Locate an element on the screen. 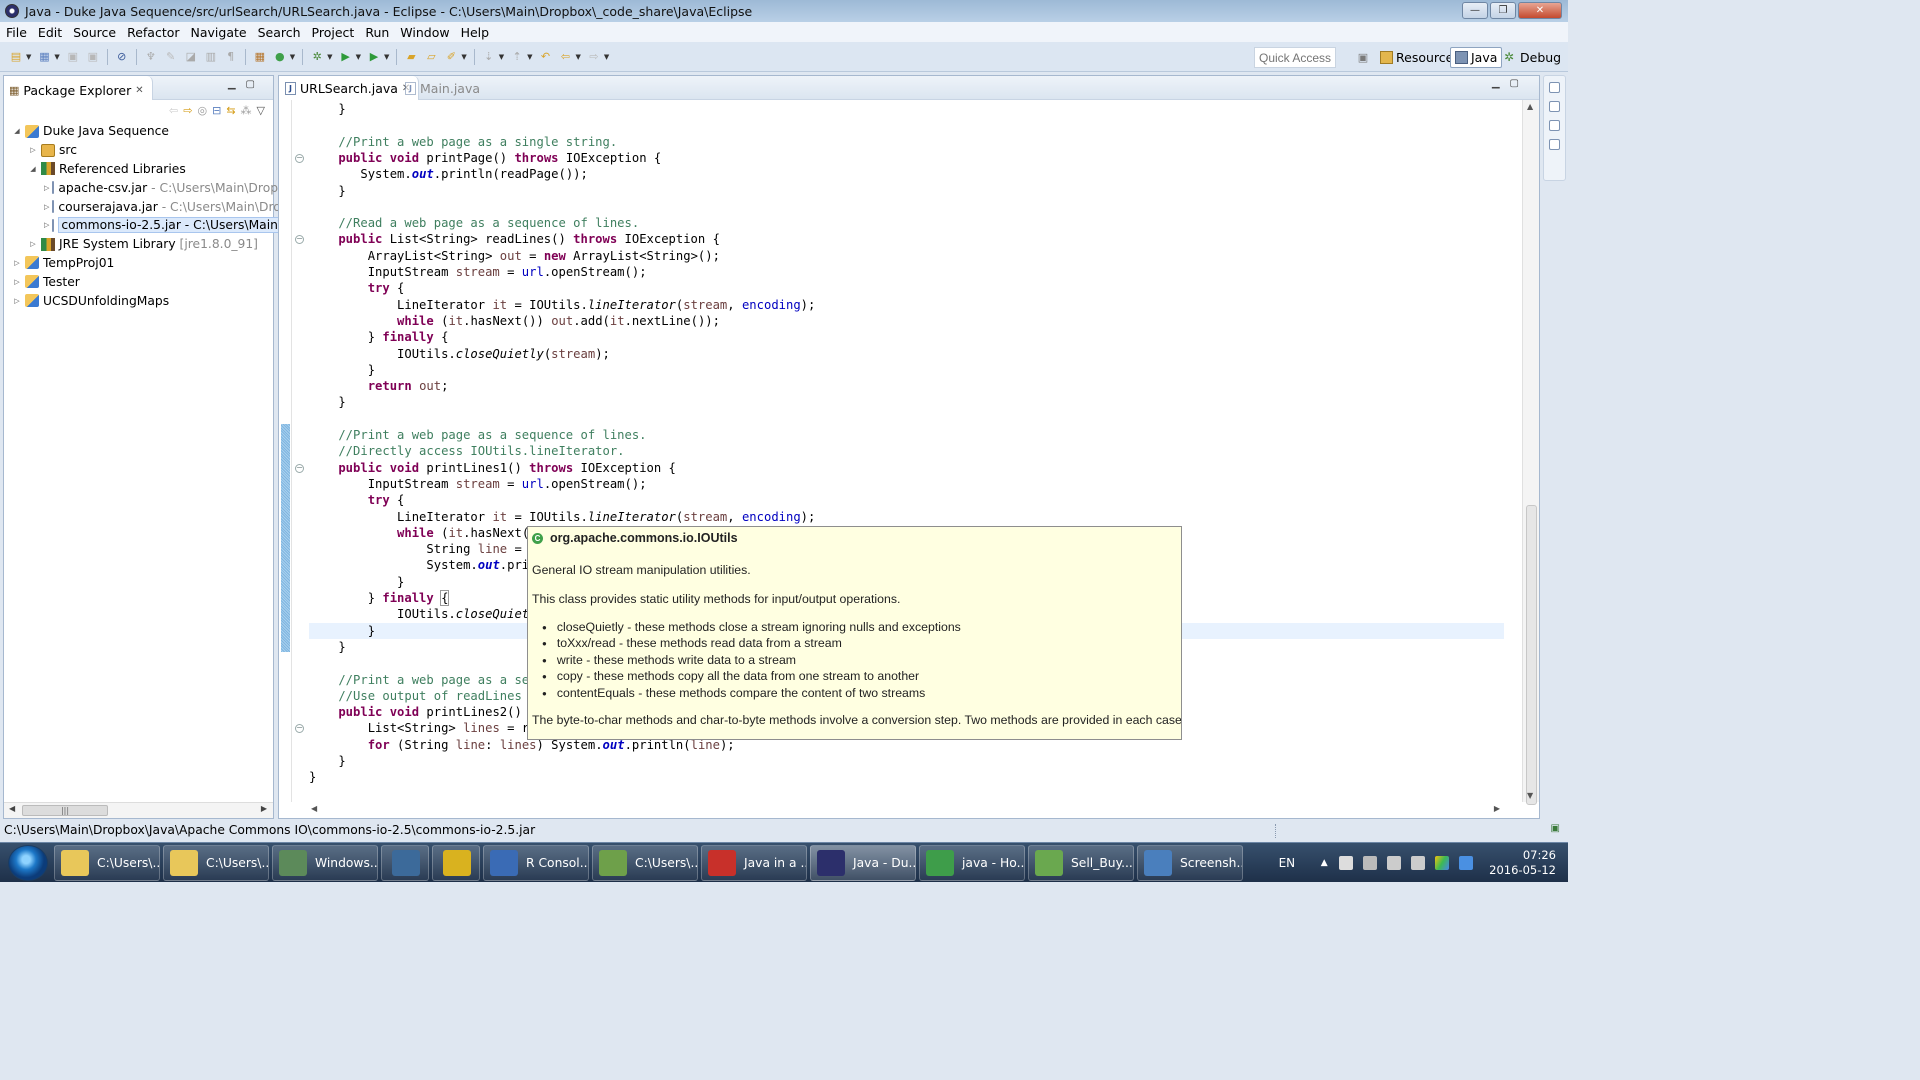  editor-minimize-maximize: ▁▢ is located at coordinates (1510, 83).